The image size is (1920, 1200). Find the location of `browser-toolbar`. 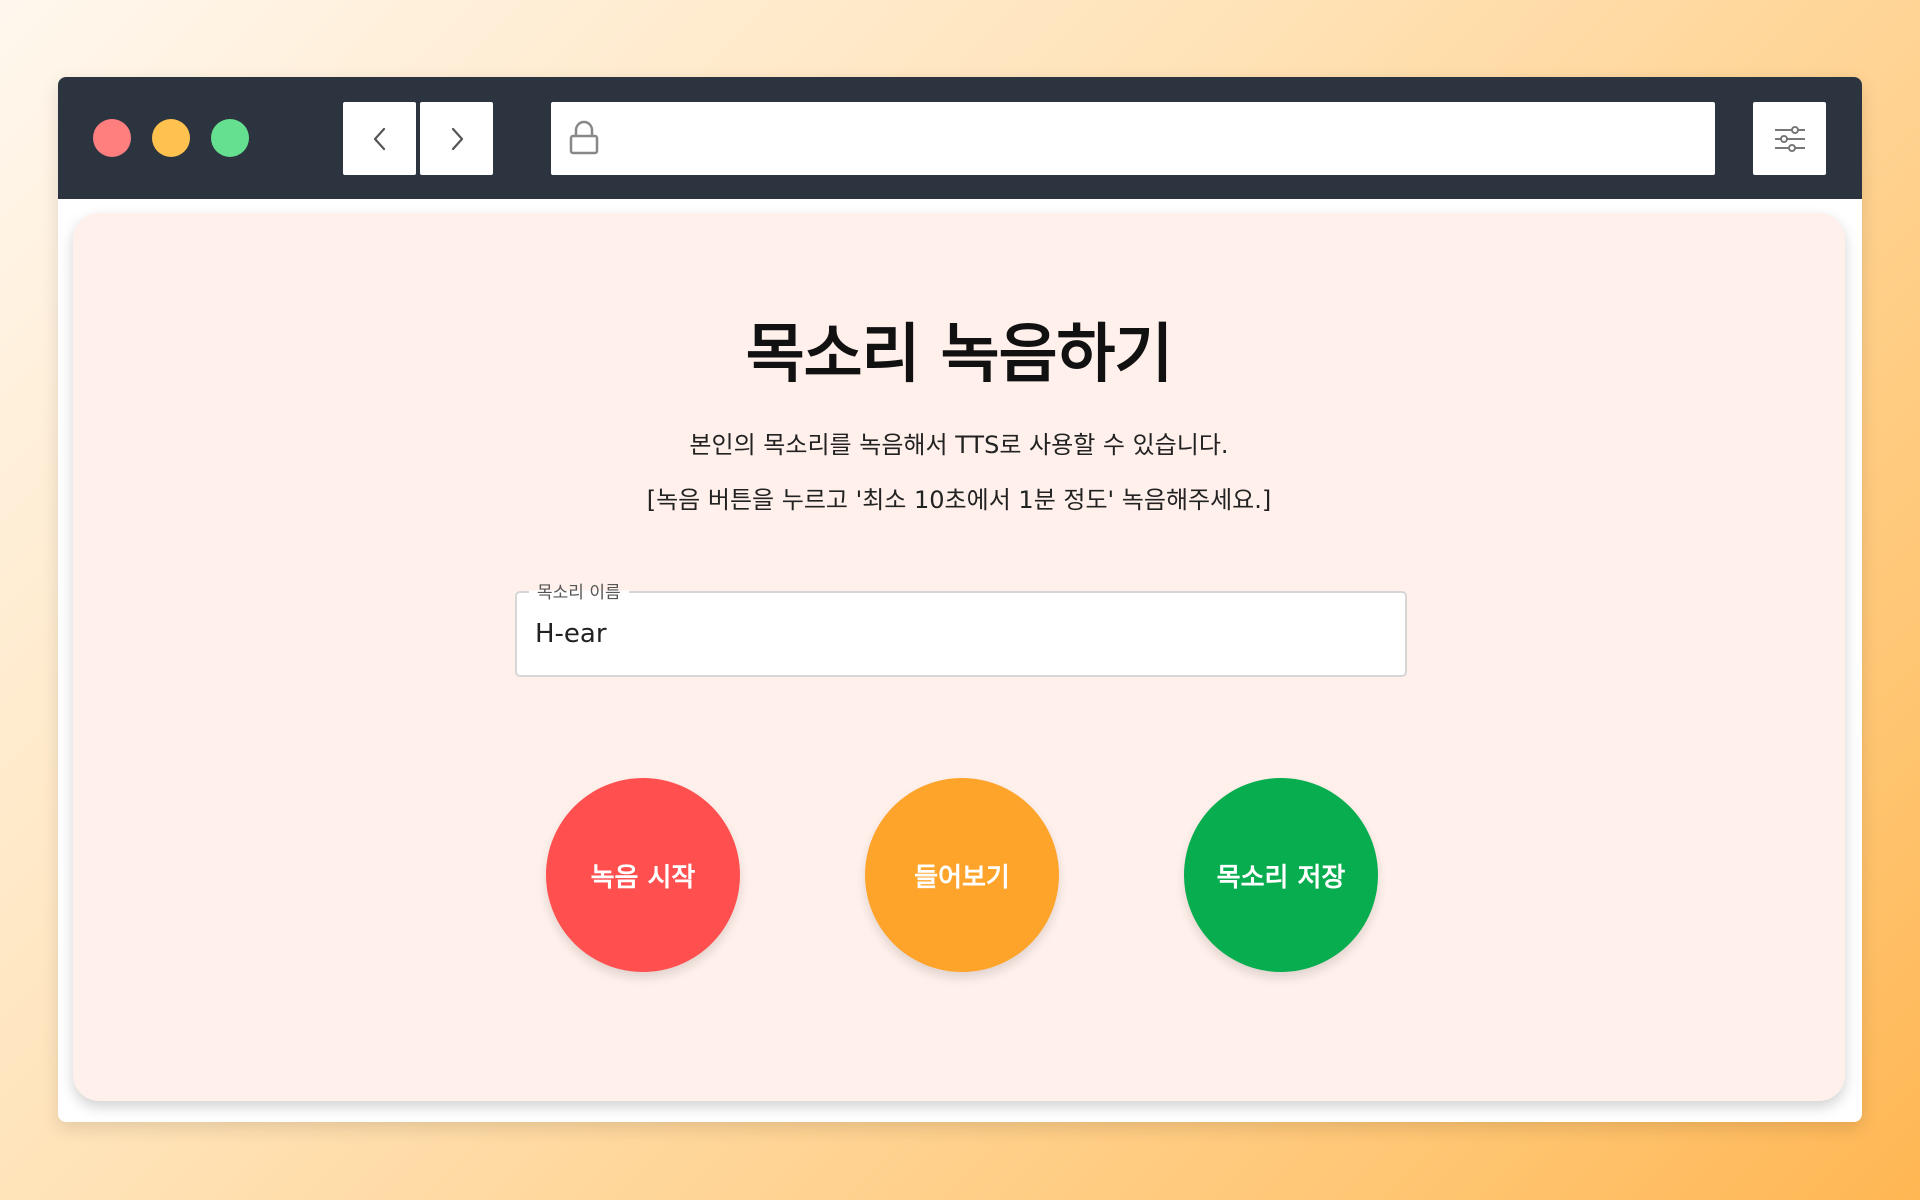

browser-toolbar is located at coordinates (960, 138).